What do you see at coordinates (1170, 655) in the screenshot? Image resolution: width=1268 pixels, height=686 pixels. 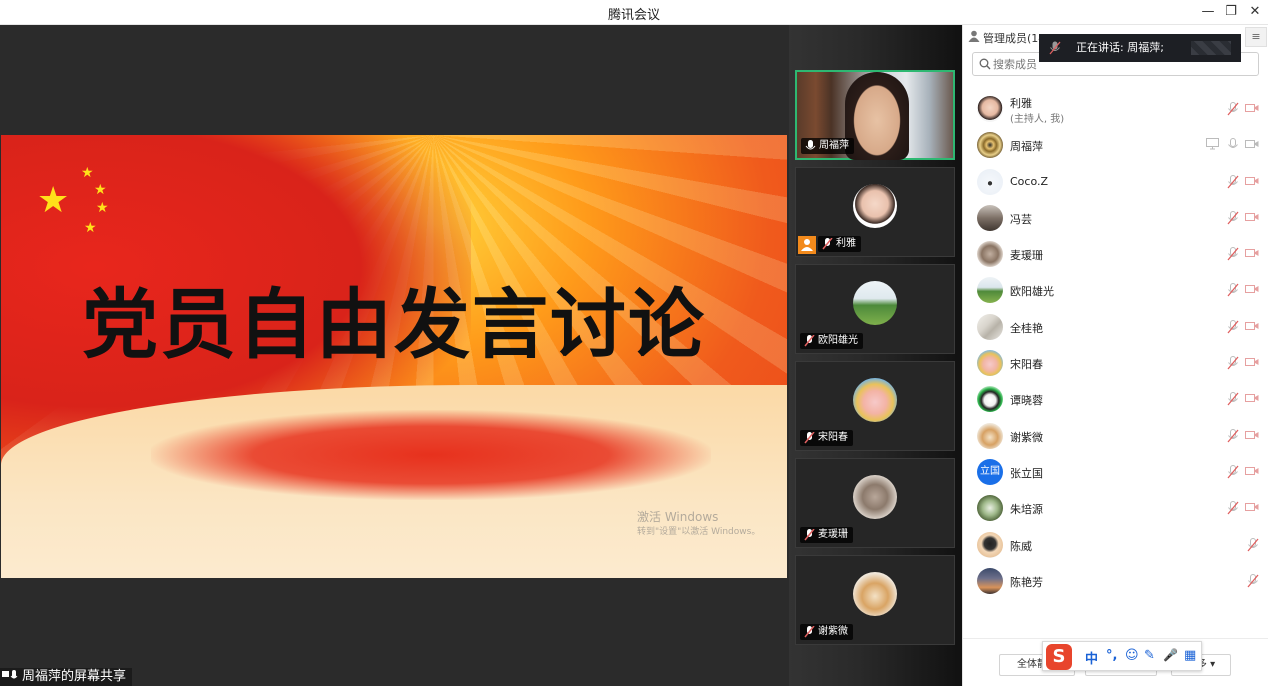 I see `ime-voice-icon: 🎤` at bounding box center [1170, 655].